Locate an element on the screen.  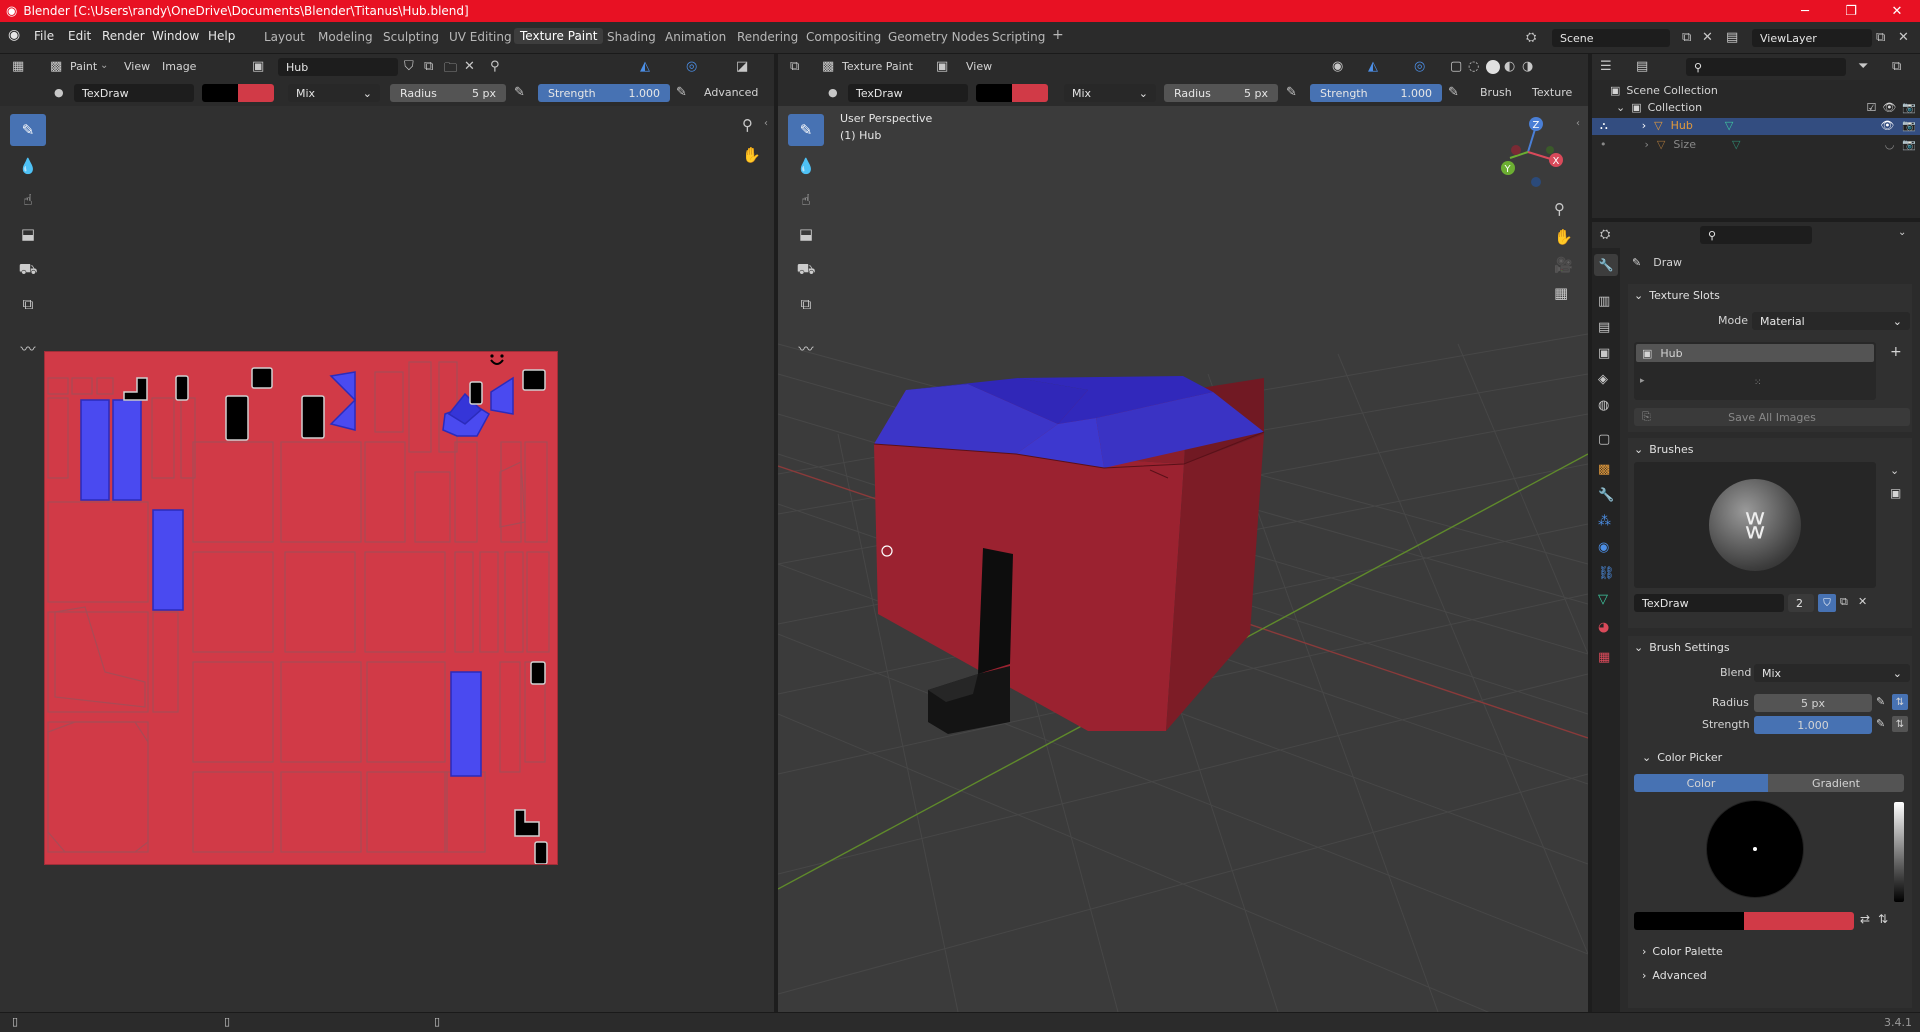
strength-slider: Strength 1.000 is located at coordinates (1376, 93).